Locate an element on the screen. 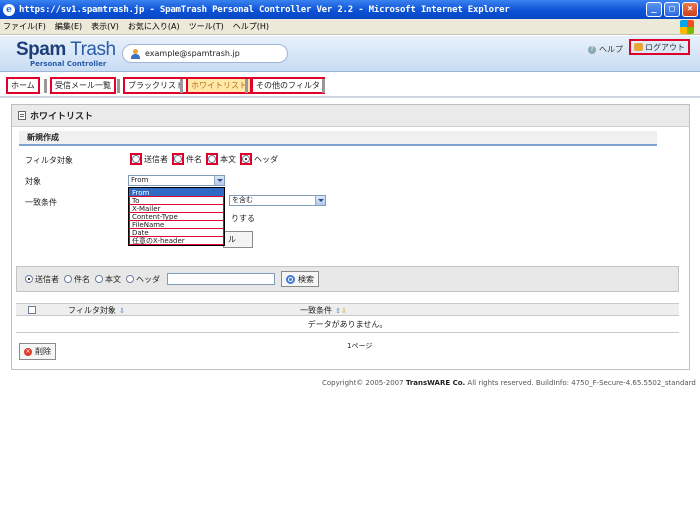 The image size is (700, 505). radio-subject-label: 件名 is located at coordinates (194, 159).